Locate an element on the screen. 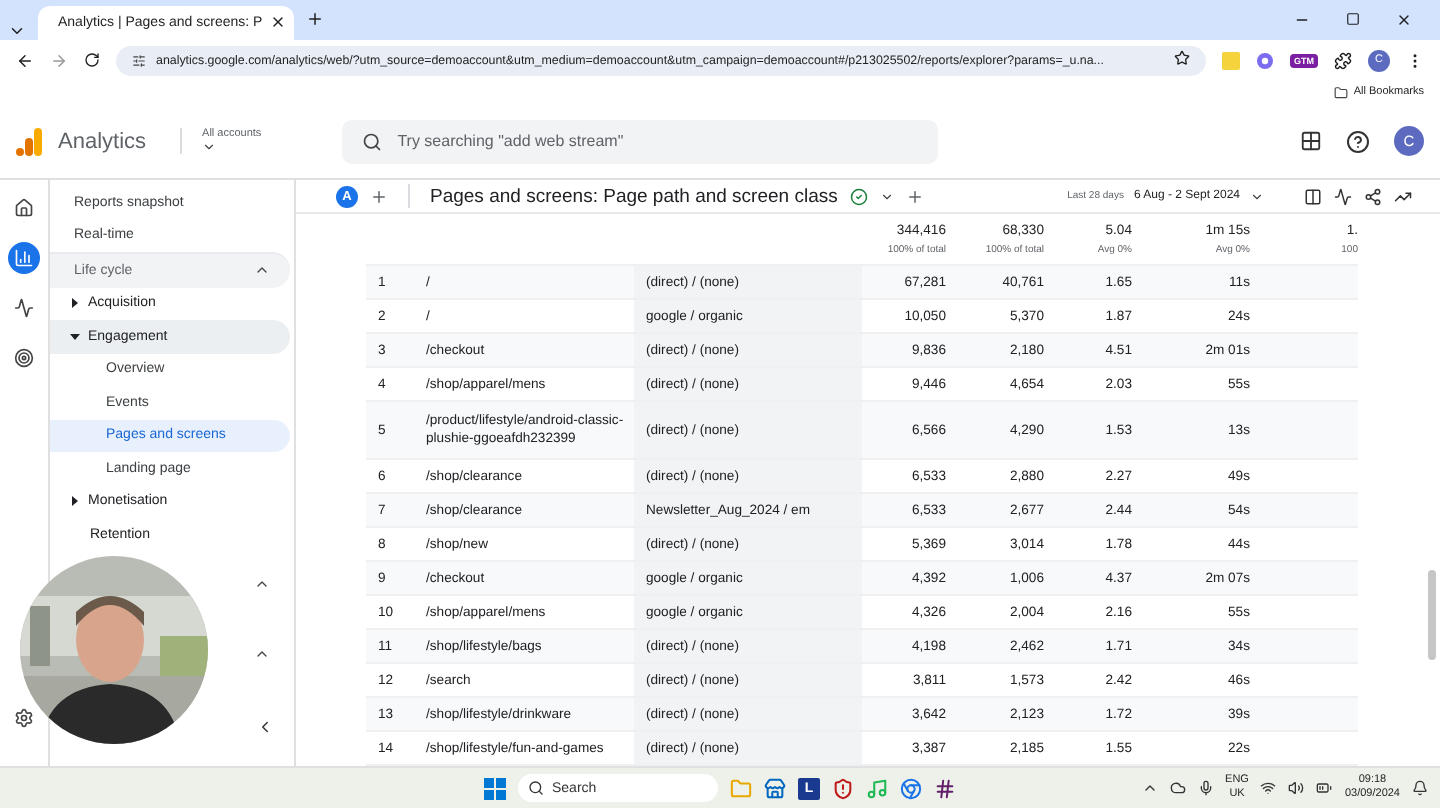  bar-chart-icon is located at coordinates (24, 258).